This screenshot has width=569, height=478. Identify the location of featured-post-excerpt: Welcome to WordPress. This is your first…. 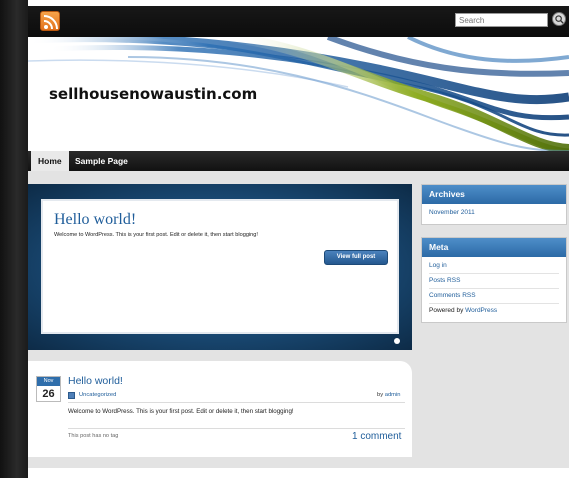
(156, 235).